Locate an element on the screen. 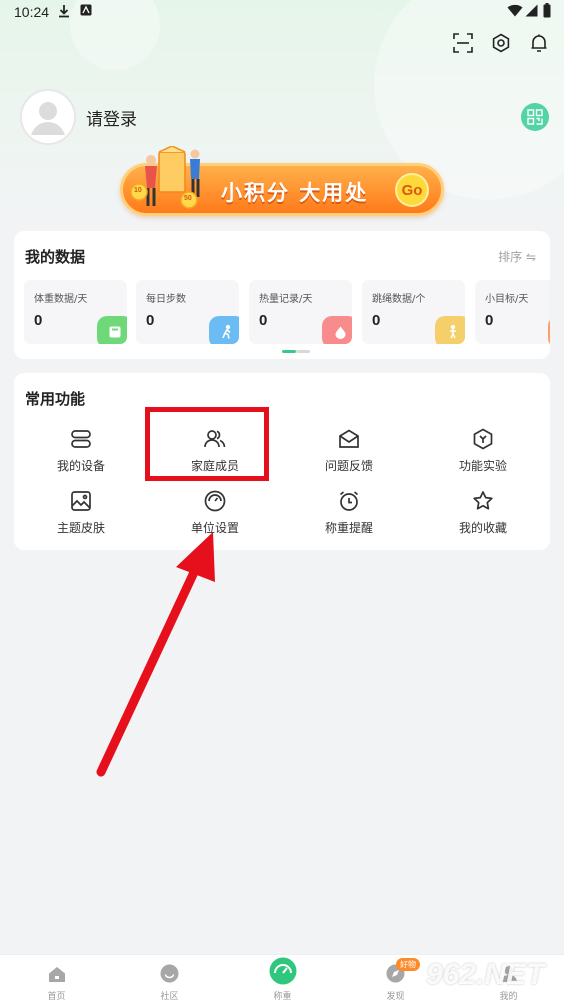 The height and width of the screenshot is (1004, 564). header-actions is located at coordinates (501, 43).